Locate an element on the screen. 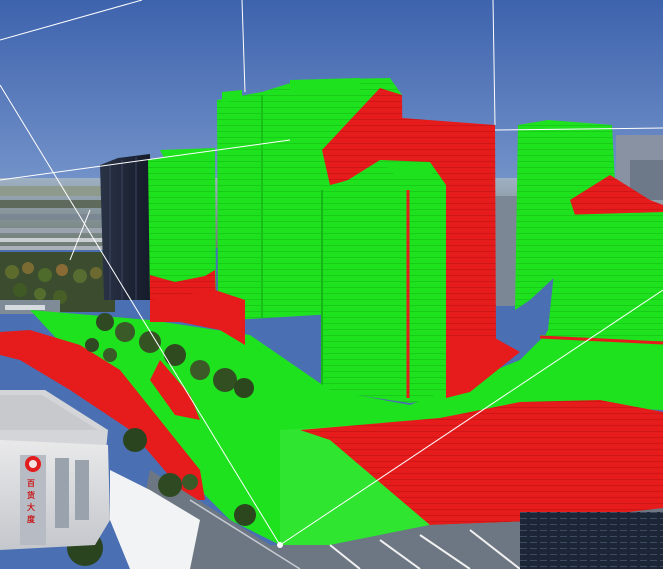 The height and width of the screenshot is (569, 663). observer-point-icon is located at coordinates (280, 545).